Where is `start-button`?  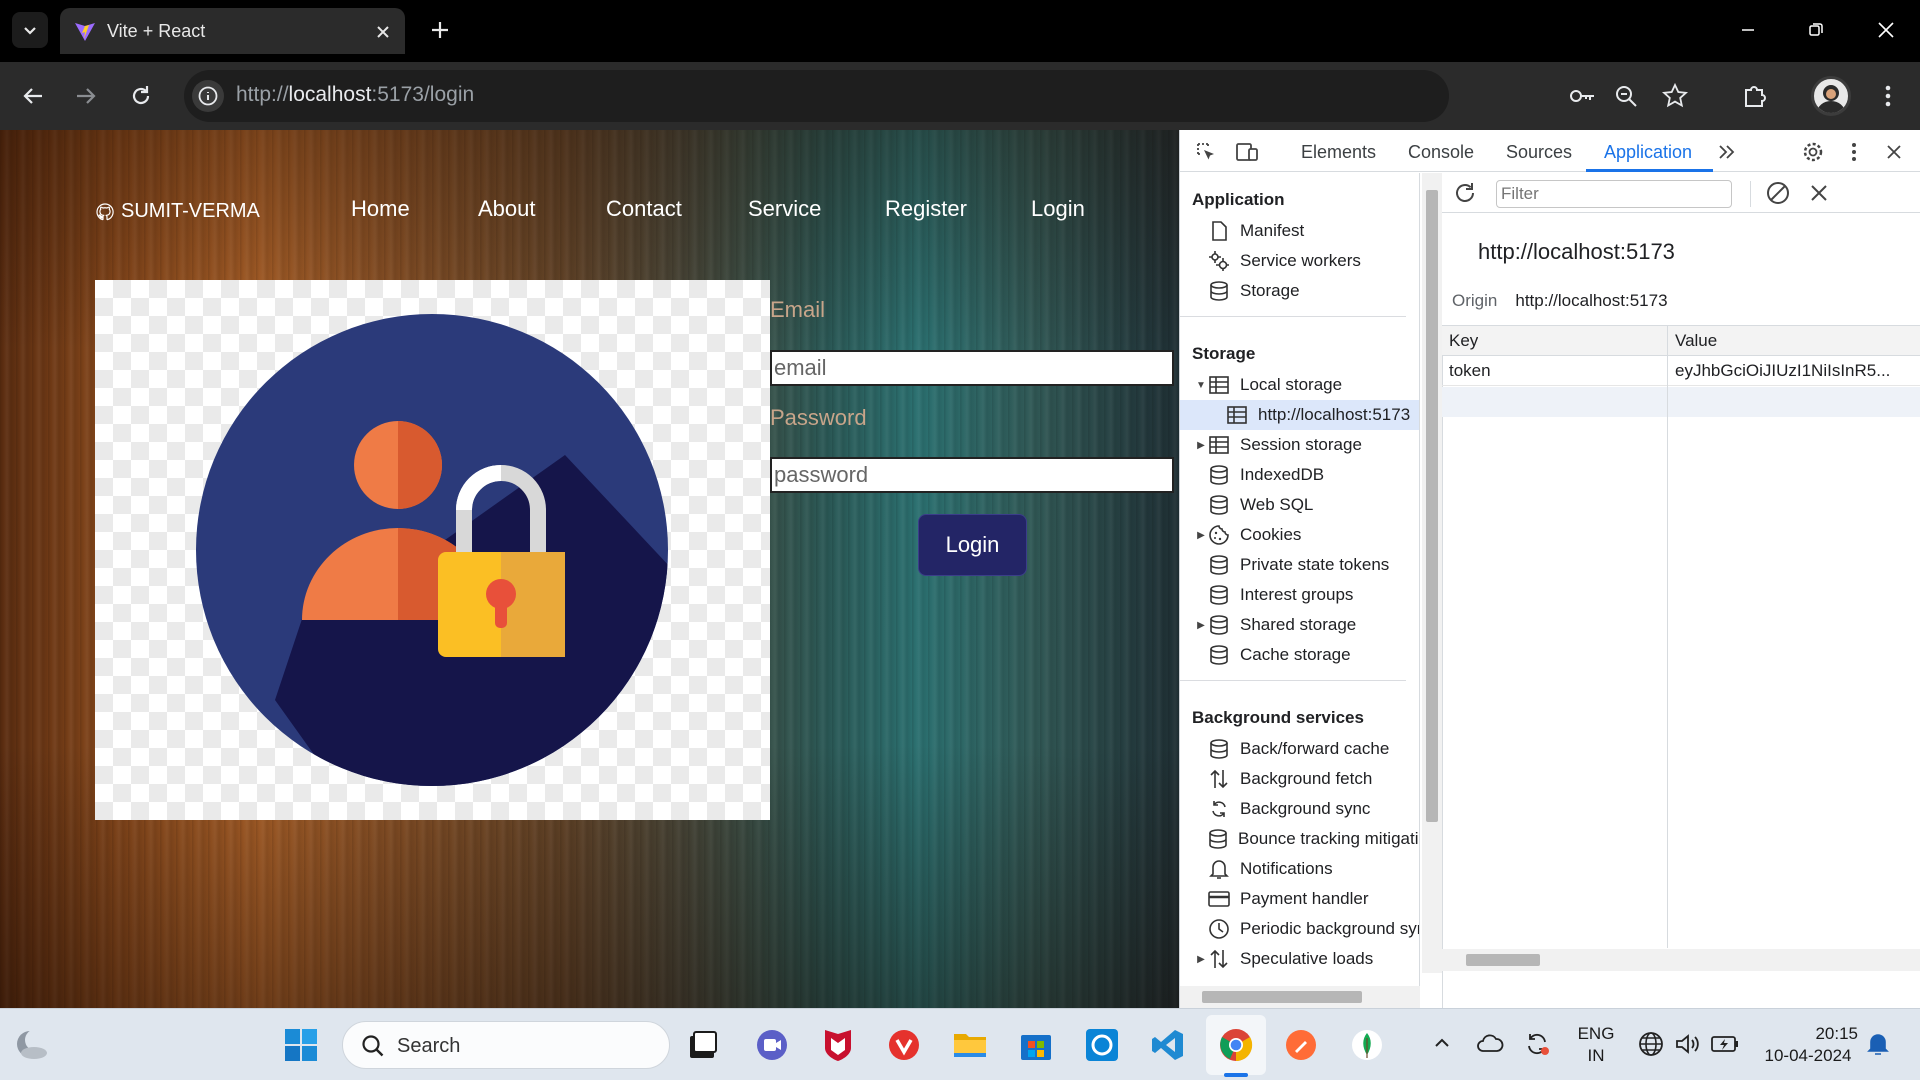 start-button is located at coordinates (301, 1045).